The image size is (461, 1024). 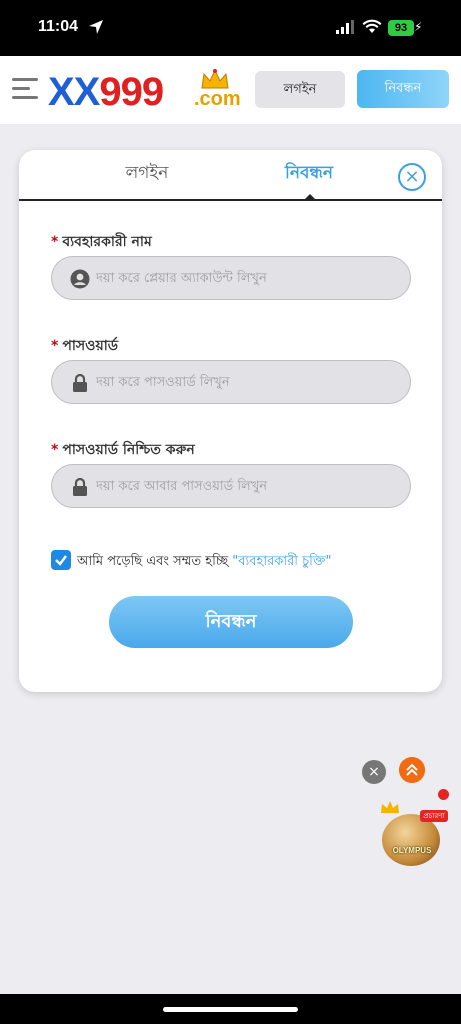 I want to click on username-field, so click(x=231, y=278).